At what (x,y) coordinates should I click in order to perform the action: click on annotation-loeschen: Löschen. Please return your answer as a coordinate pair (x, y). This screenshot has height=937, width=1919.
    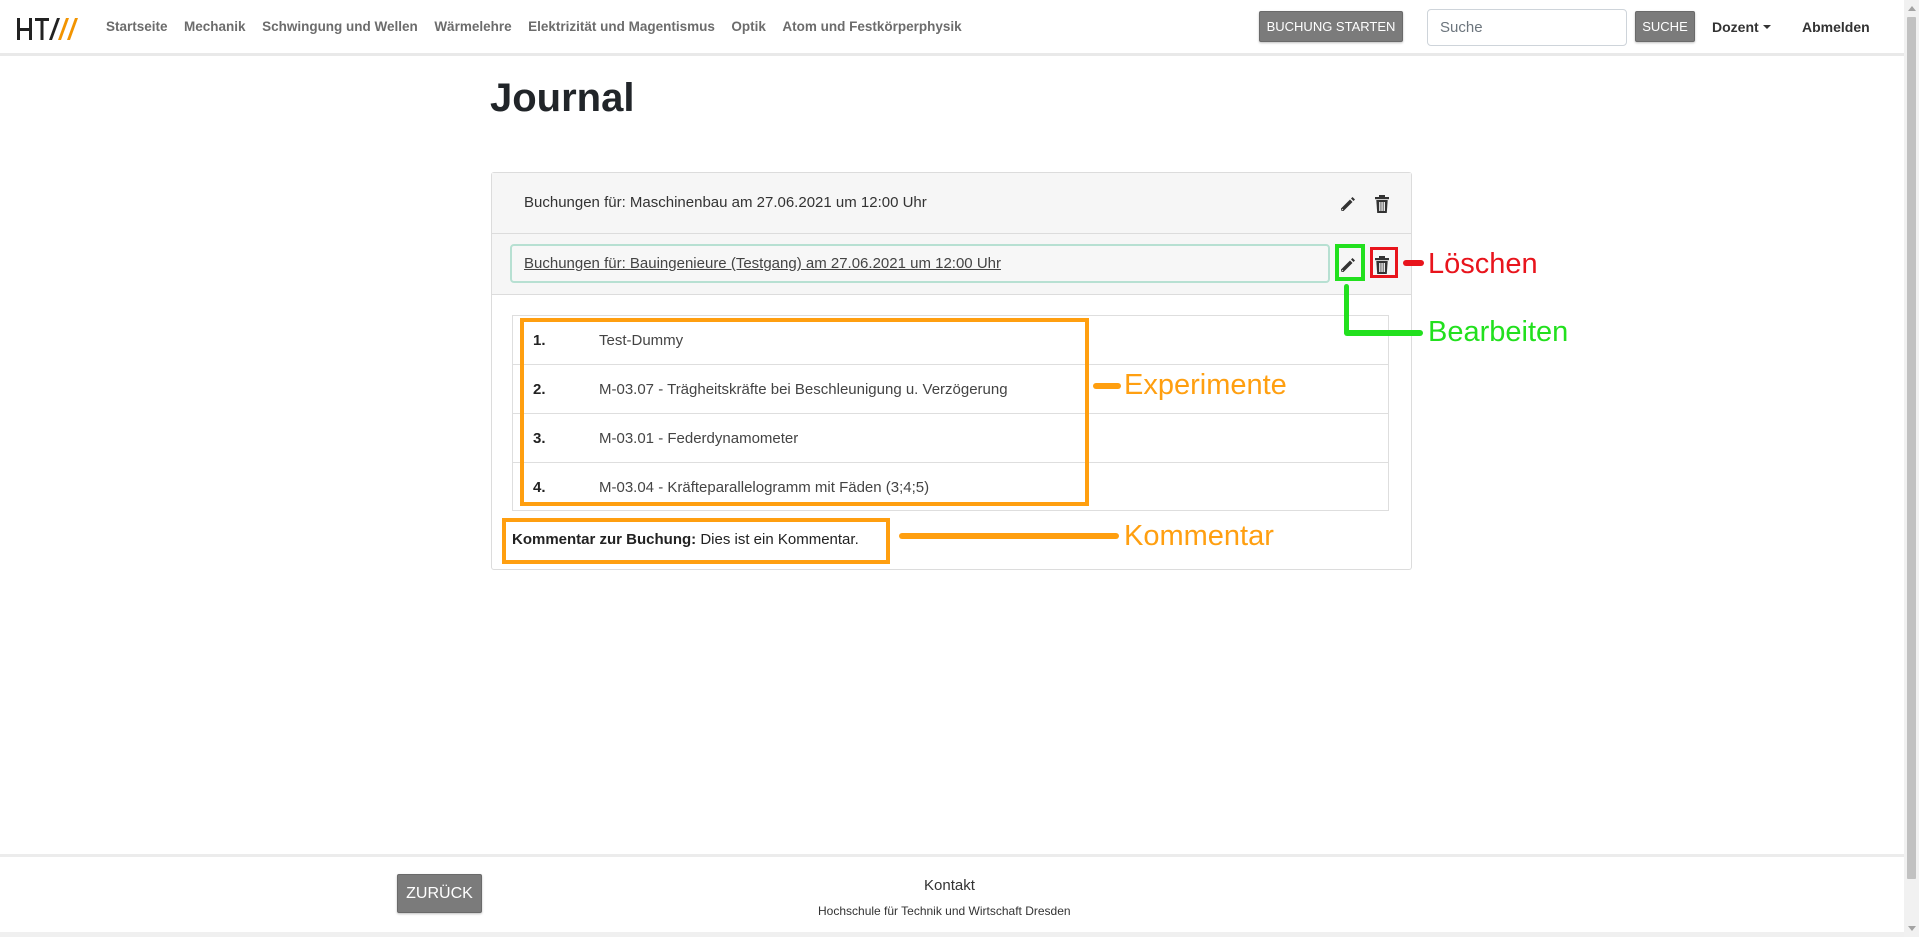
    Looking at the image, I should click on (1483, 264).